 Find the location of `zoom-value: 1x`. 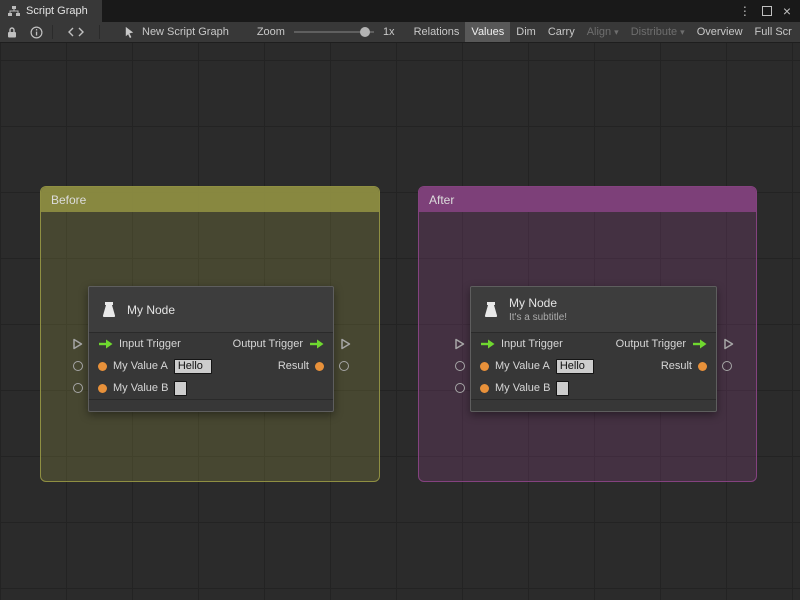

zoom-value: 1x is located at coordinates (388, 32).